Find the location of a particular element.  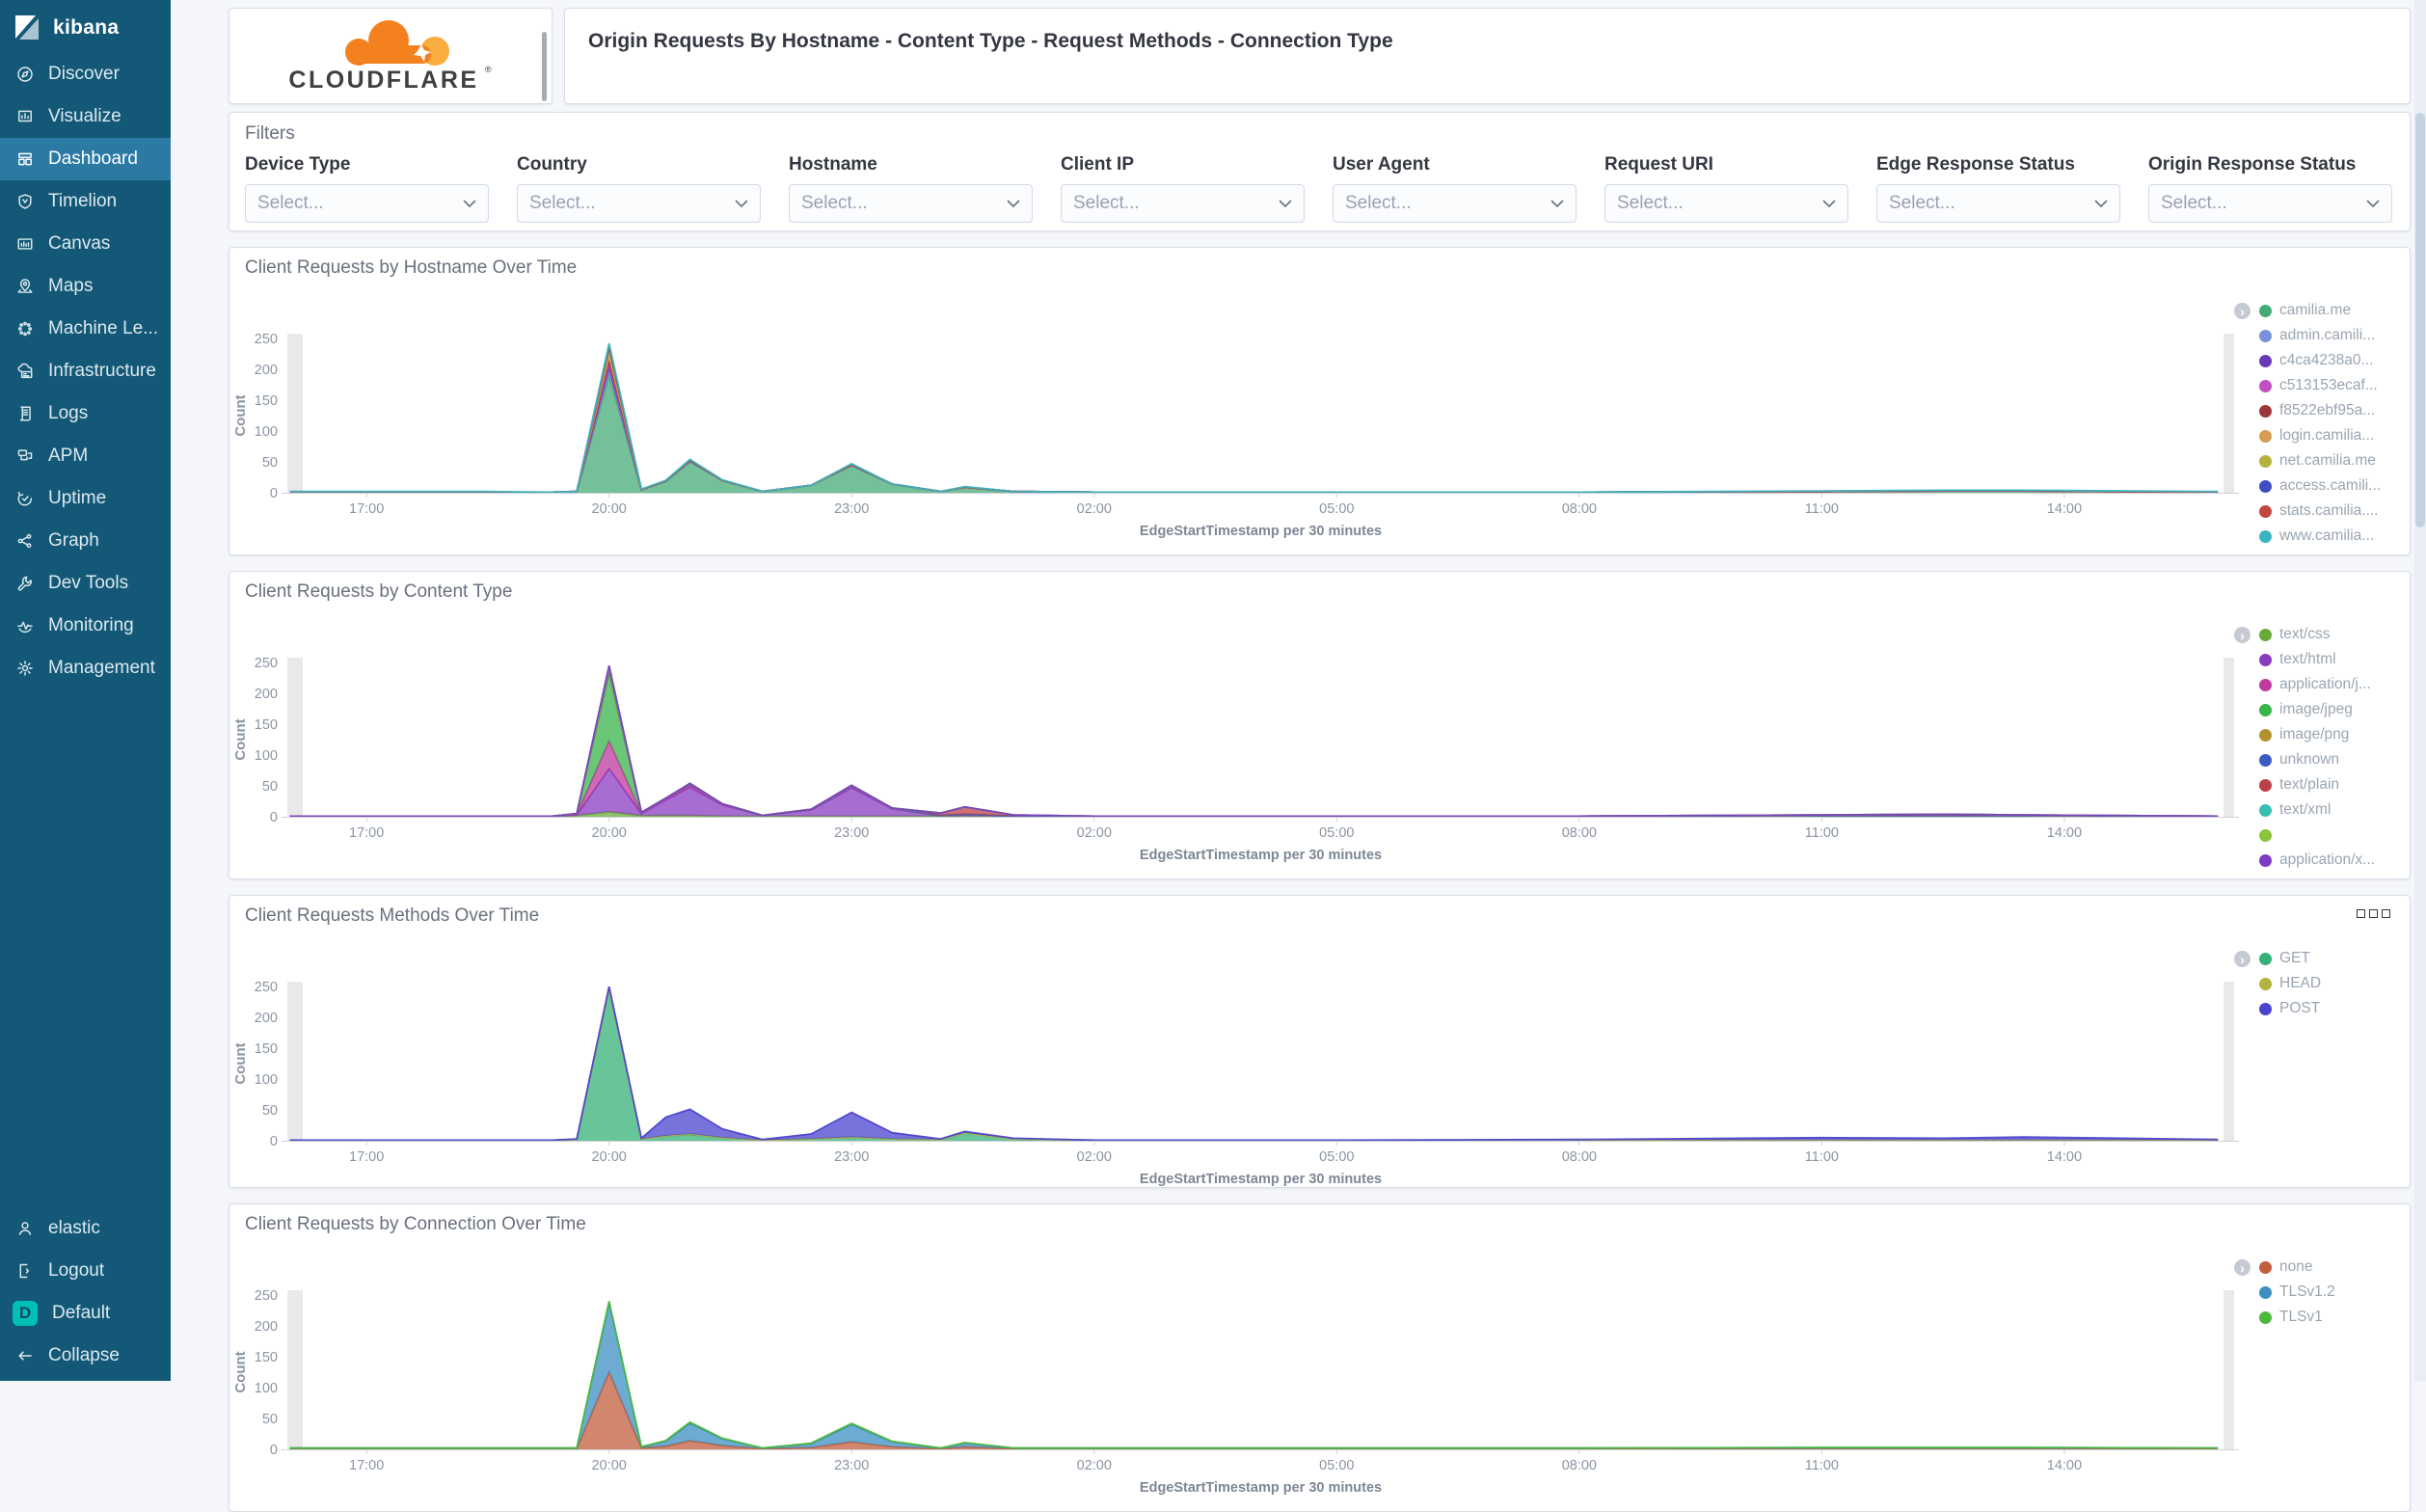

options-square is located at coordinates (2374, 913).